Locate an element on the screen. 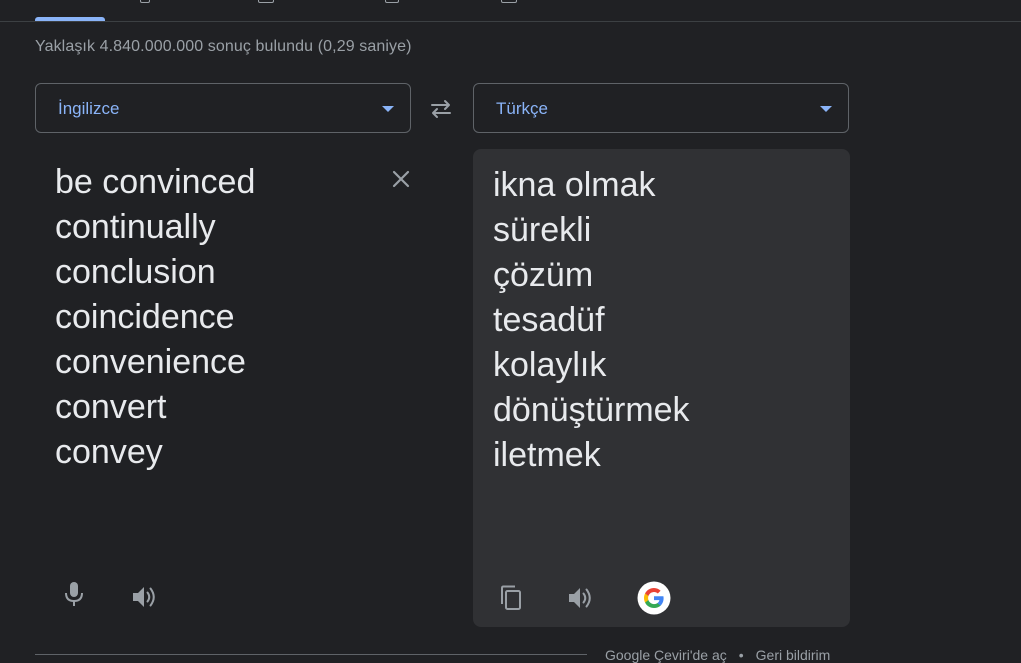  source-line: convenience is located at coordinates (150, 362).